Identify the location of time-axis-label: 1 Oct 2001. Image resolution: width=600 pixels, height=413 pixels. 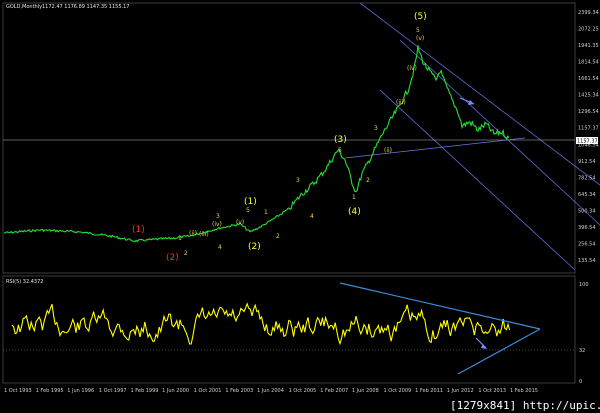
(208, 391).